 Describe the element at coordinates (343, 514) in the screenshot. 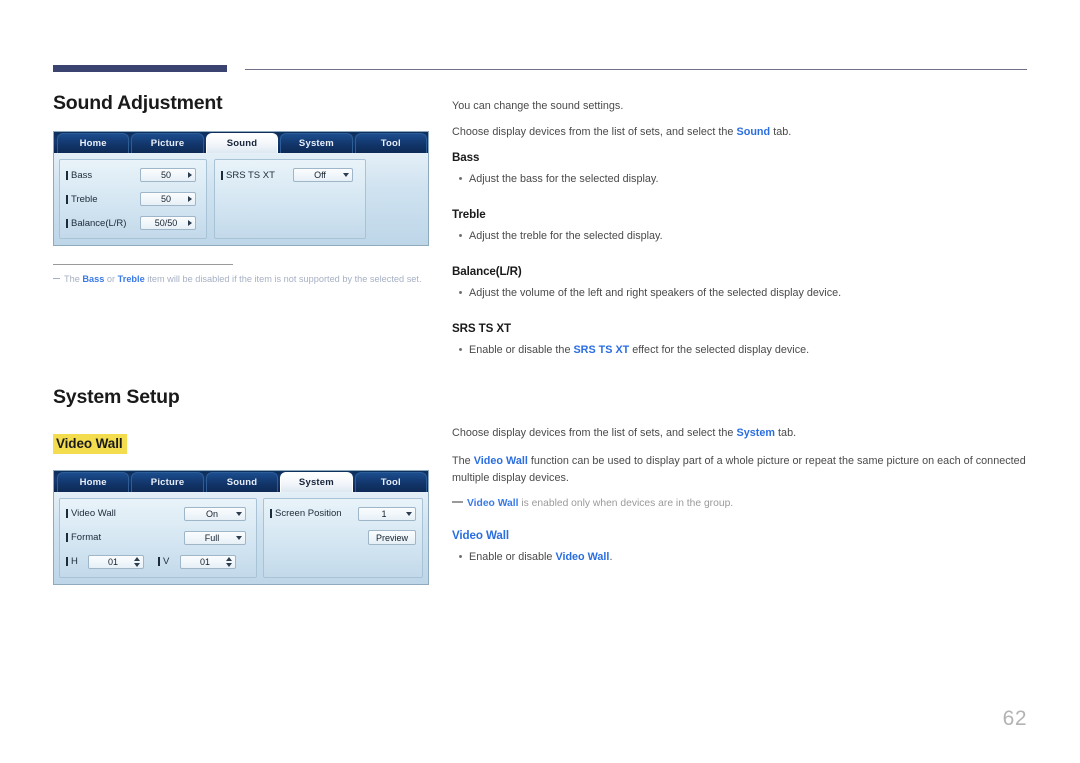

I see `osd-row-screen-position: Screen Position 1` at that location.